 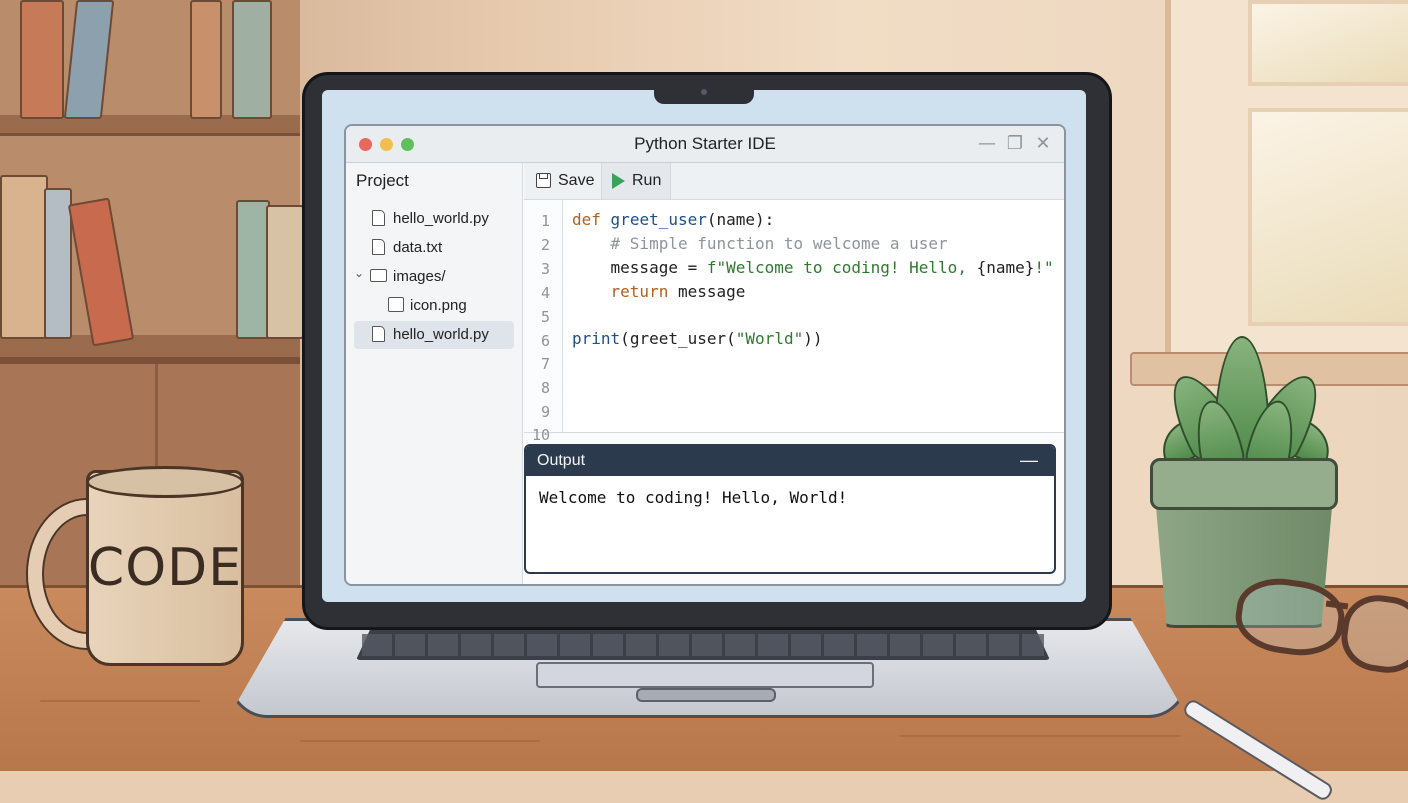 What do you see at coordinates (703, 645) in the screenshot?
I see `keyboard-keys` at bounding box center [703, 645].